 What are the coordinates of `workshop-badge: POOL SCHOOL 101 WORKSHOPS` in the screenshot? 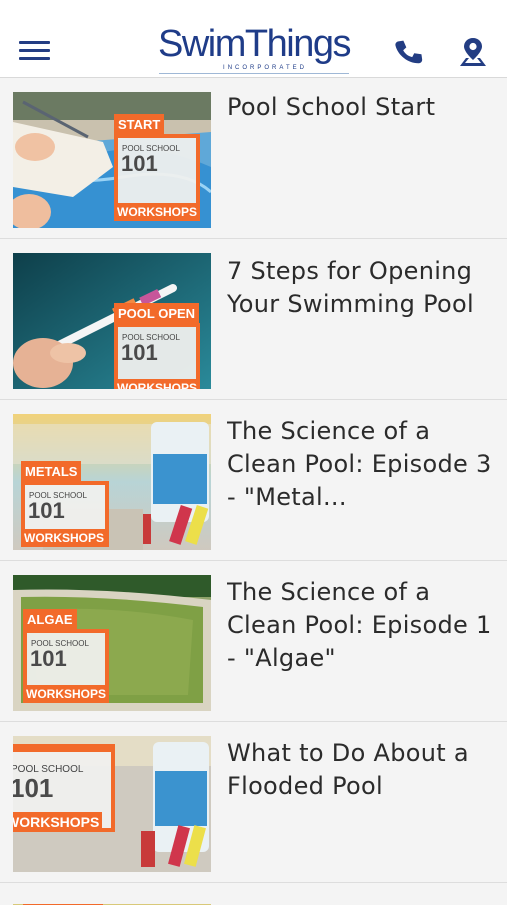 It's located at (64, 788).